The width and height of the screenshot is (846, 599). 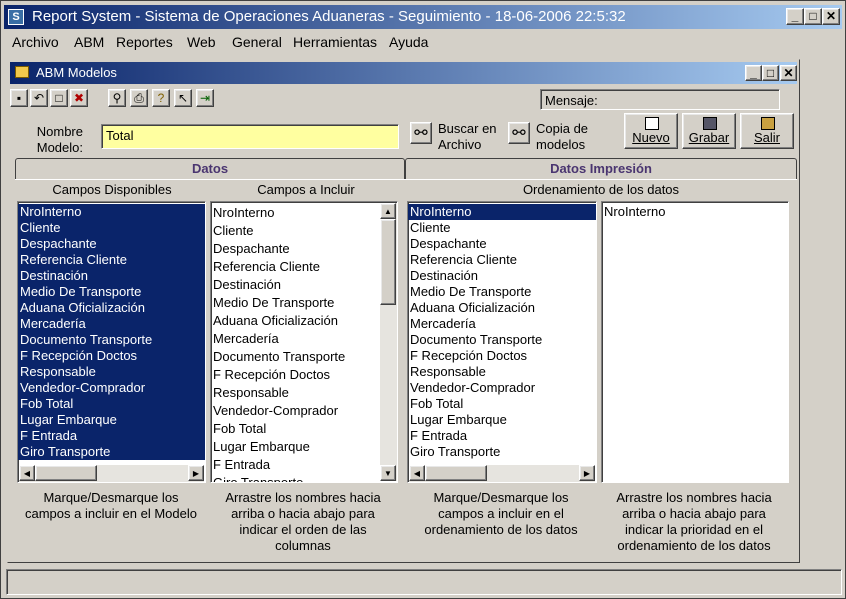 I want to click on menu-herramientas: Herramientas, so click(x=335, y=42).